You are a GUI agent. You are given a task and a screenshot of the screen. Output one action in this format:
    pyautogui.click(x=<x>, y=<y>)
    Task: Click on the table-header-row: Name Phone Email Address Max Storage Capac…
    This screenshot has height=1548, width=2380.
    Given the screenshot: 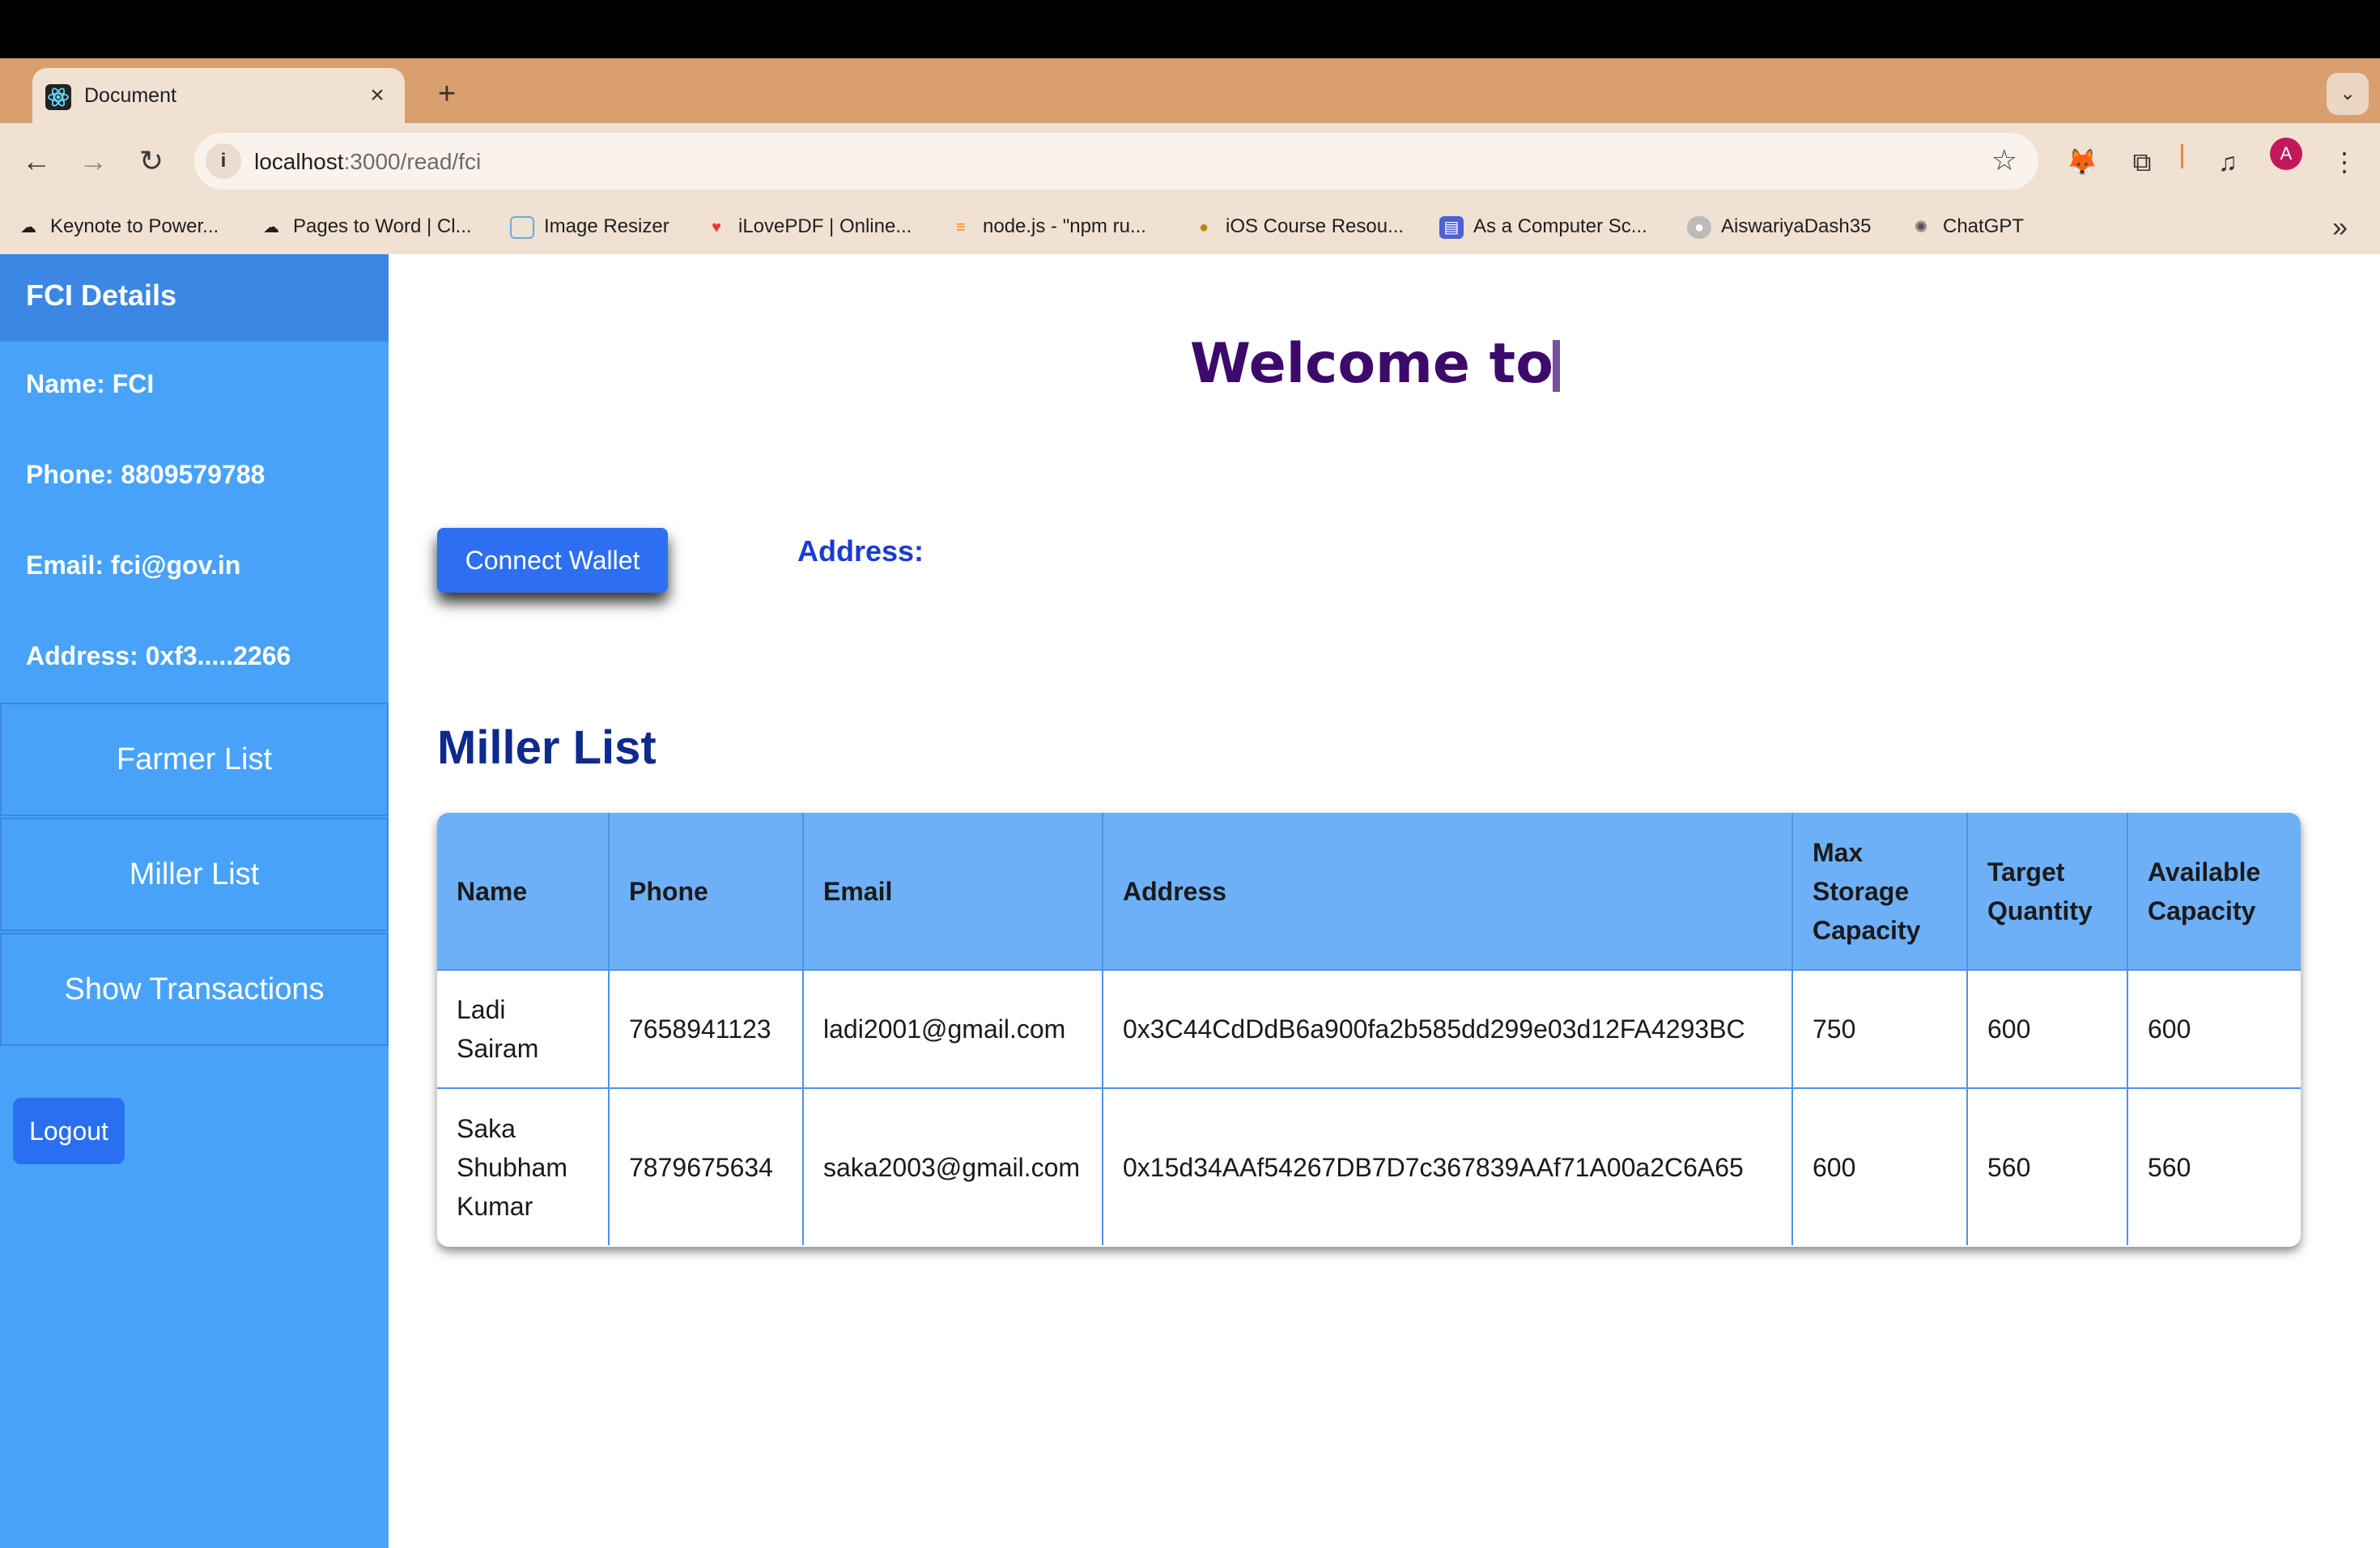 What is the action you would take?
    pyautogui.click(x=1369, y=891)
    